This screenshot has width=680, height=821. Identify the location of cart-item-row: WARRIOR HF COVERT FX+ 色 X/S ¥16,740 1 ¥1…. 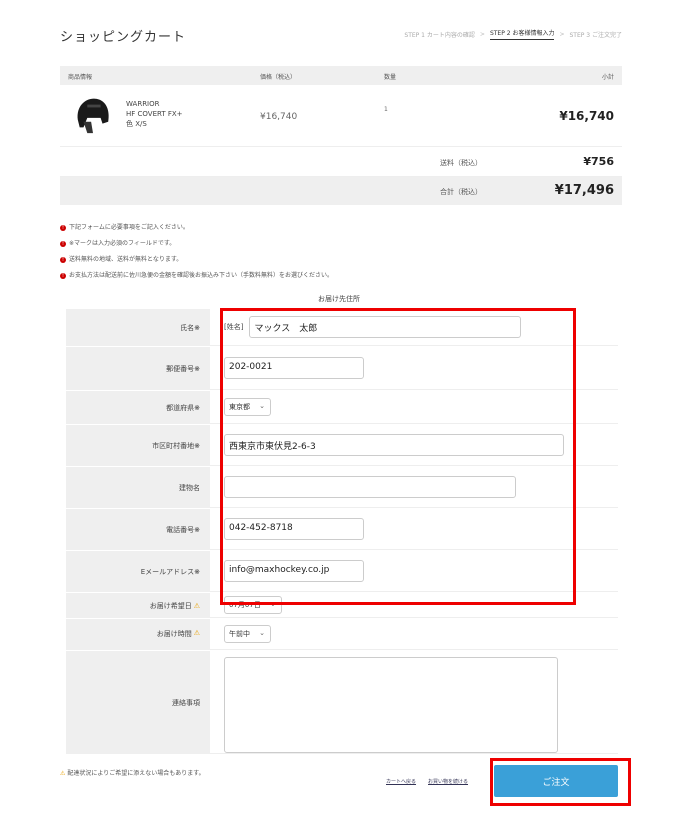
(341, 116).